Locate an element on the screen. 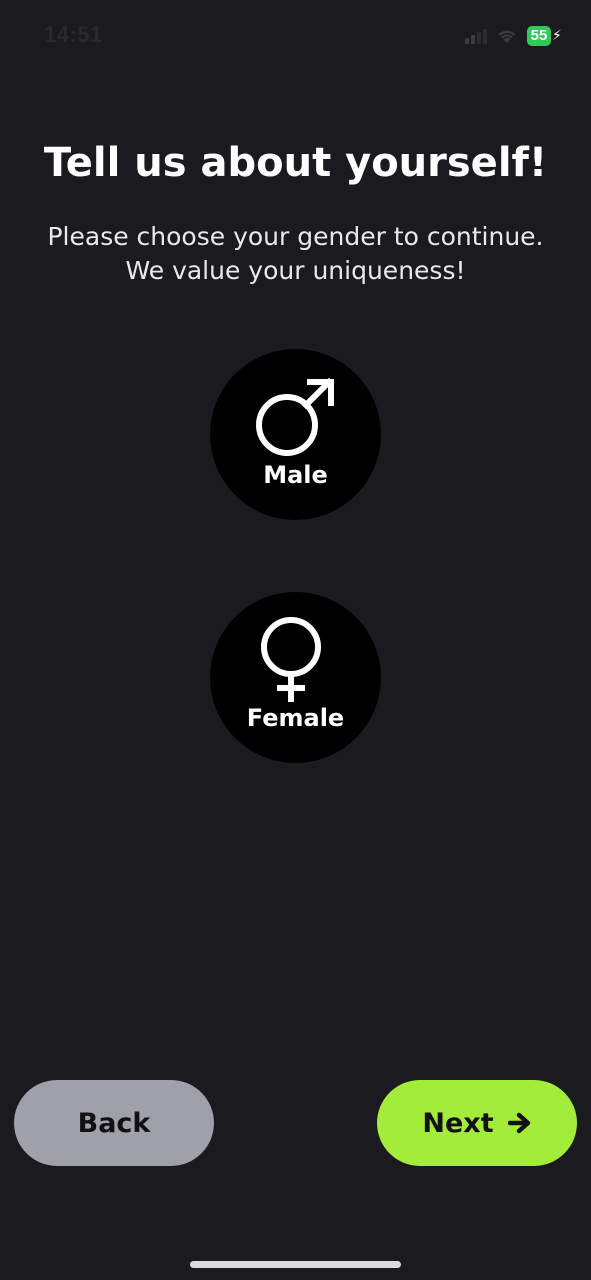 The width and height of the screenshot is (591, 1280). back-button-label: Back is located at coordinates (114, 1123).